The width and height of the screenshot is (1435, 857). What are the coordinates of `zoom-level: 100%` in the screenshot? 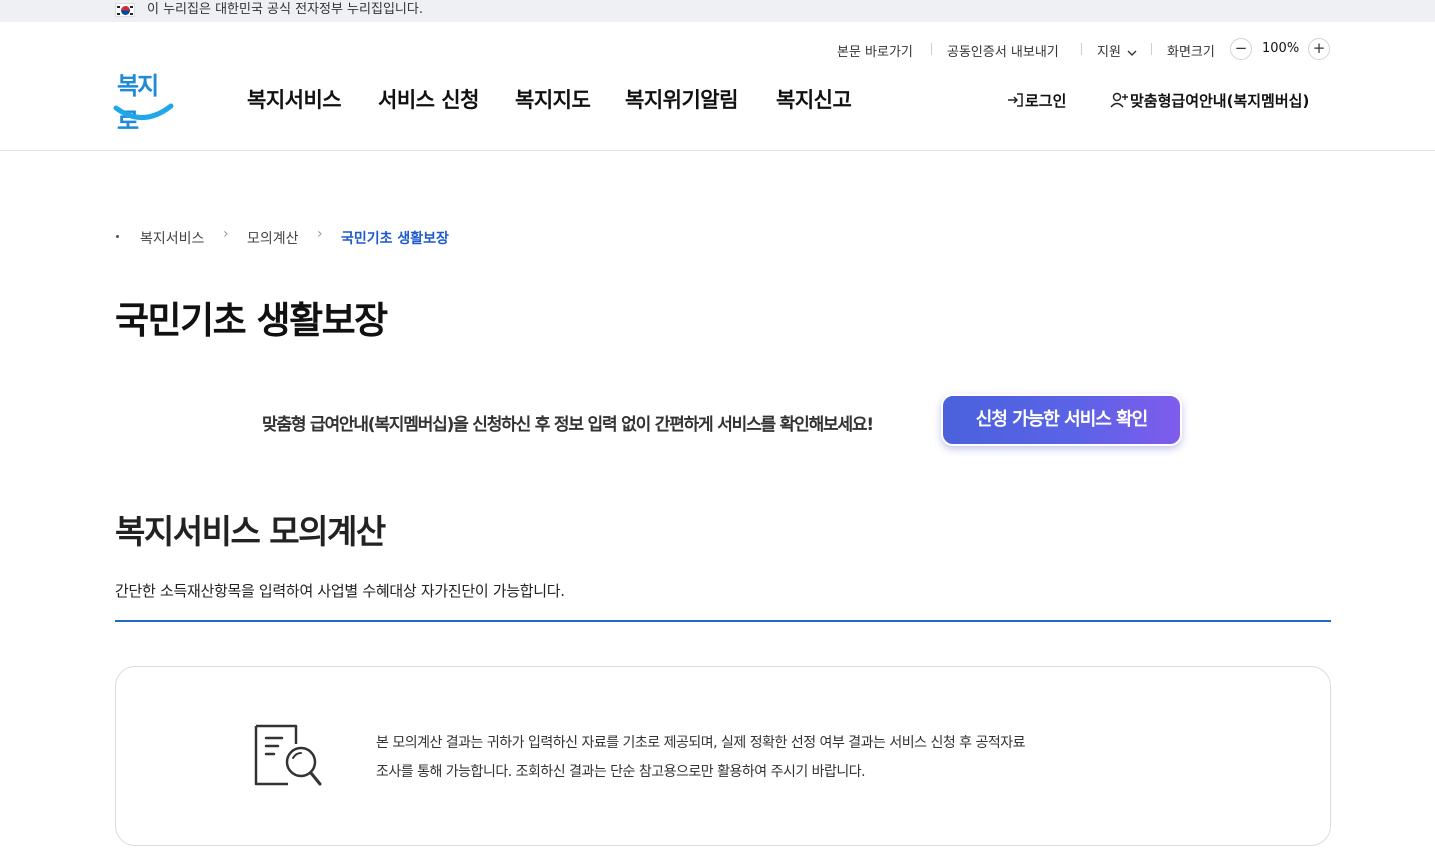 It's located at (1281, 48).